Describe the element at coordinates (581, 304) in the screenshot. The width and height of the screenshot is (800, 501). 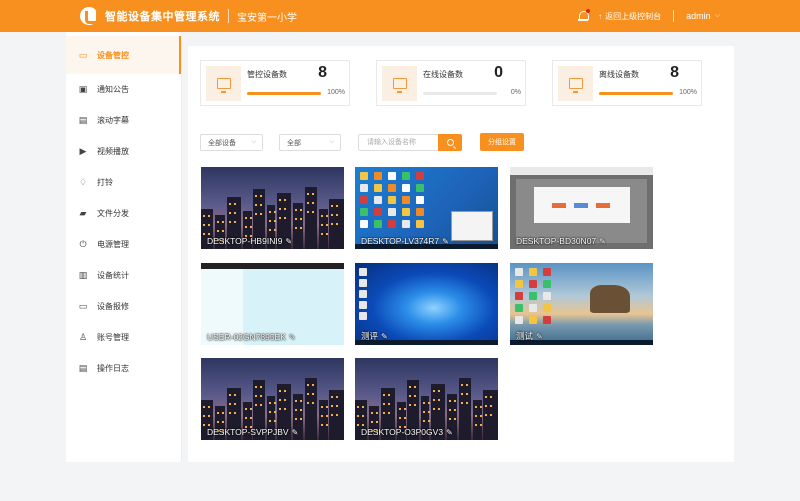
I see `device-tile: 测试 ✎` at that location.